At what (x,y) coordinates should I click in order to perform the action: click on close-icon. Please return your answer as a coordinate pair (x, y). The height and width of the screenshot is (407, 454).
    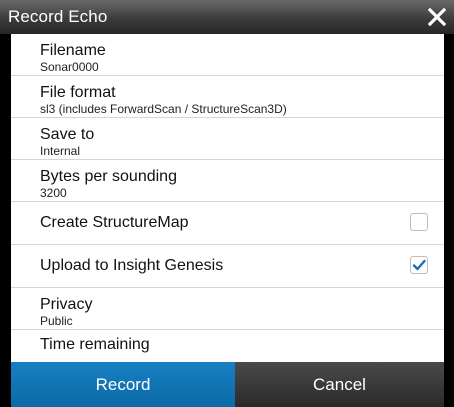
    Looking at the image, I should click on (437, 17).